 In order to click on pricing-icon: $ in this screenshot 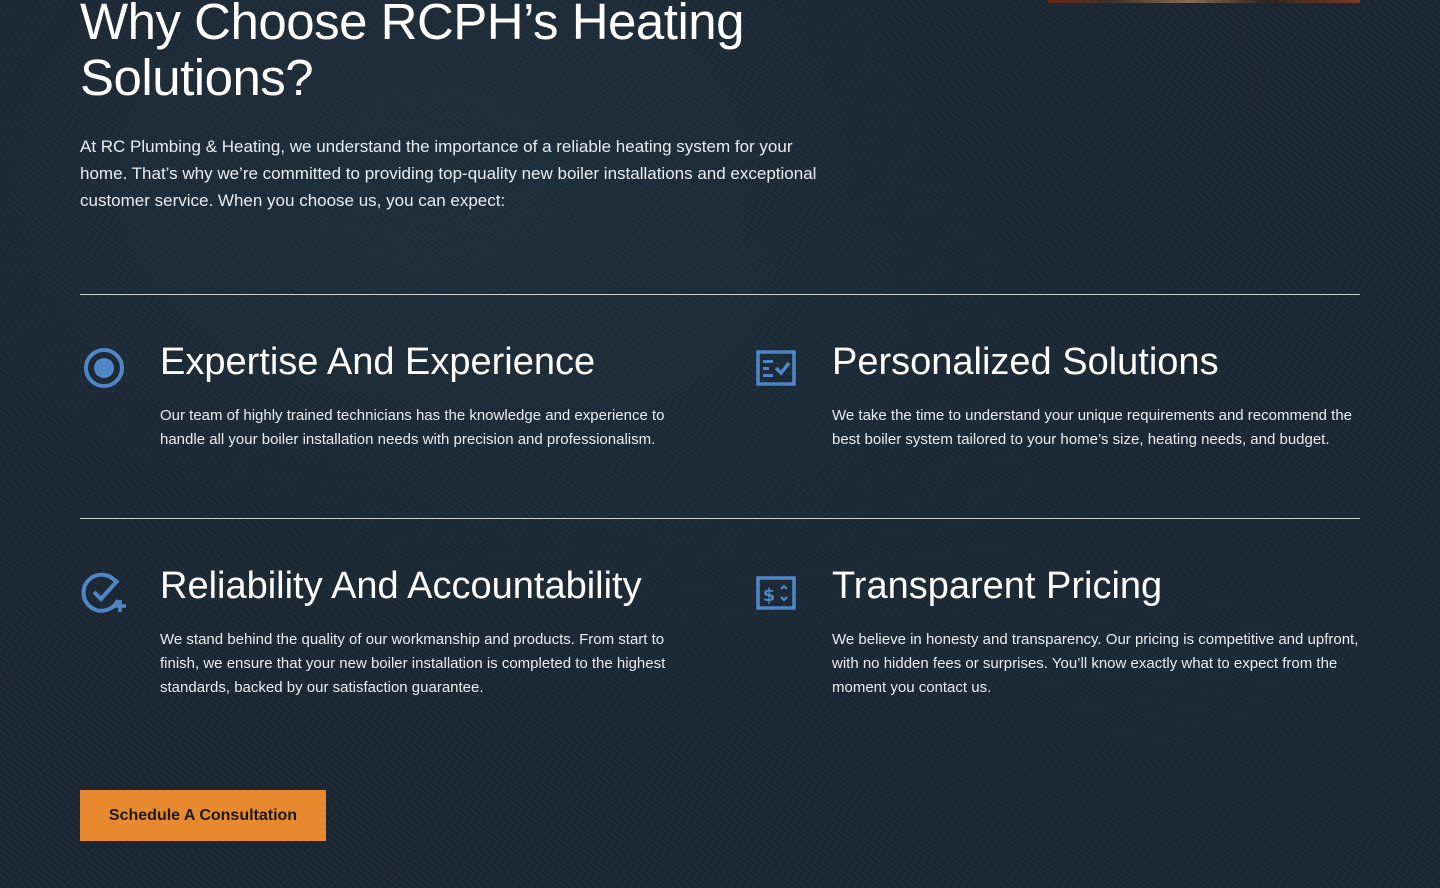, I will do `click(776, 592)`.